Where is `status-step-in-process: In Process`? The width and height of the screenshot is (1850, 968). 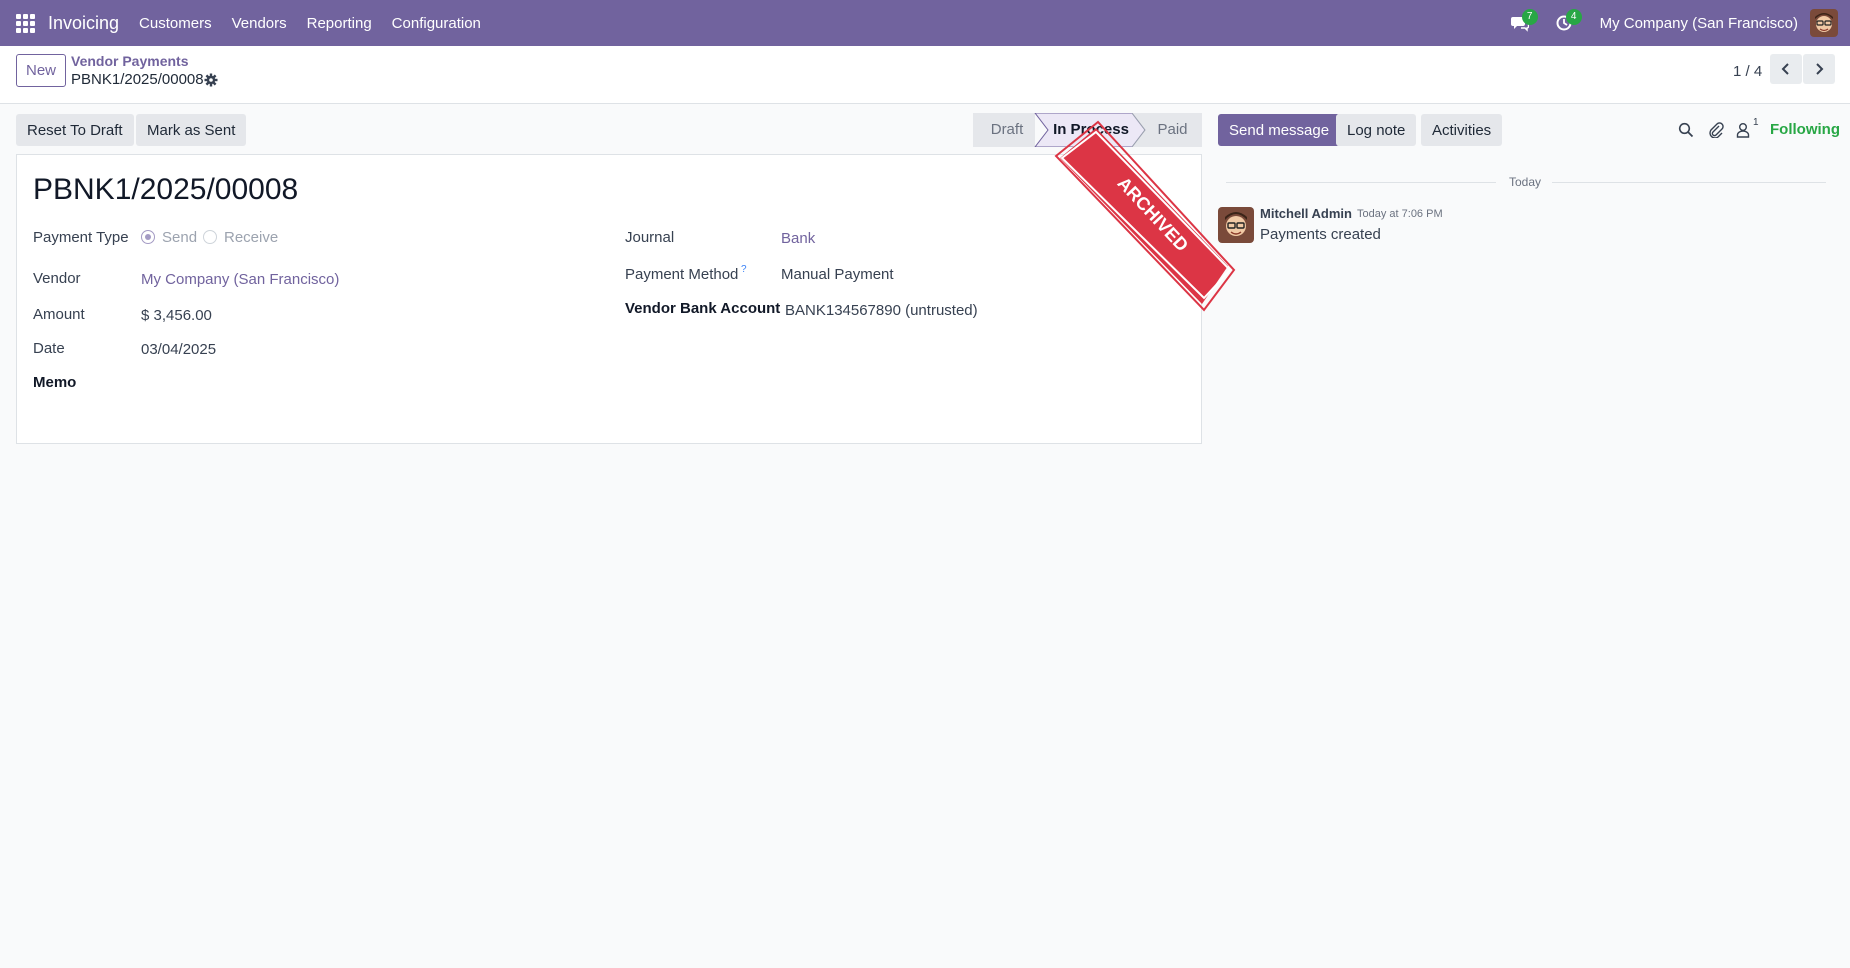 status-step-in-process: In Process is located at coordinates (1091, 130).